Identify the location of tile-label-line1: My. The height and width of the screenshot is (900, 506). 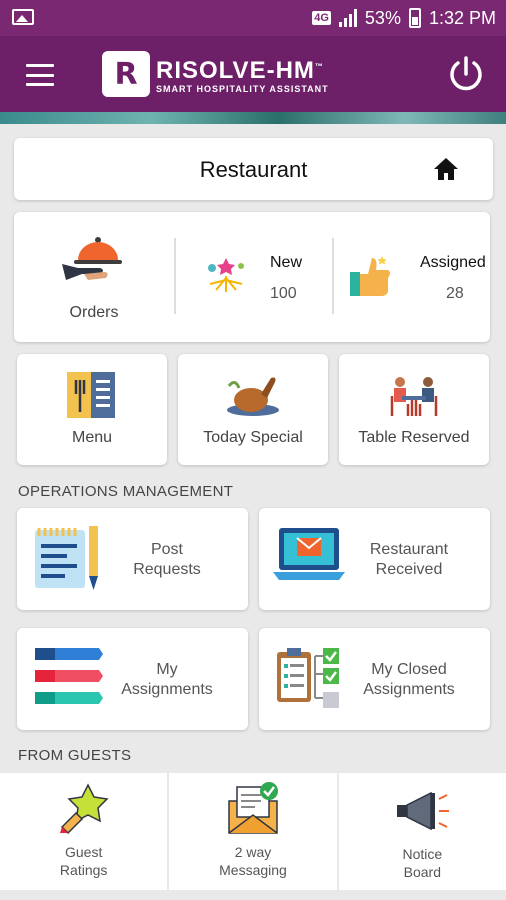
(167, 669).